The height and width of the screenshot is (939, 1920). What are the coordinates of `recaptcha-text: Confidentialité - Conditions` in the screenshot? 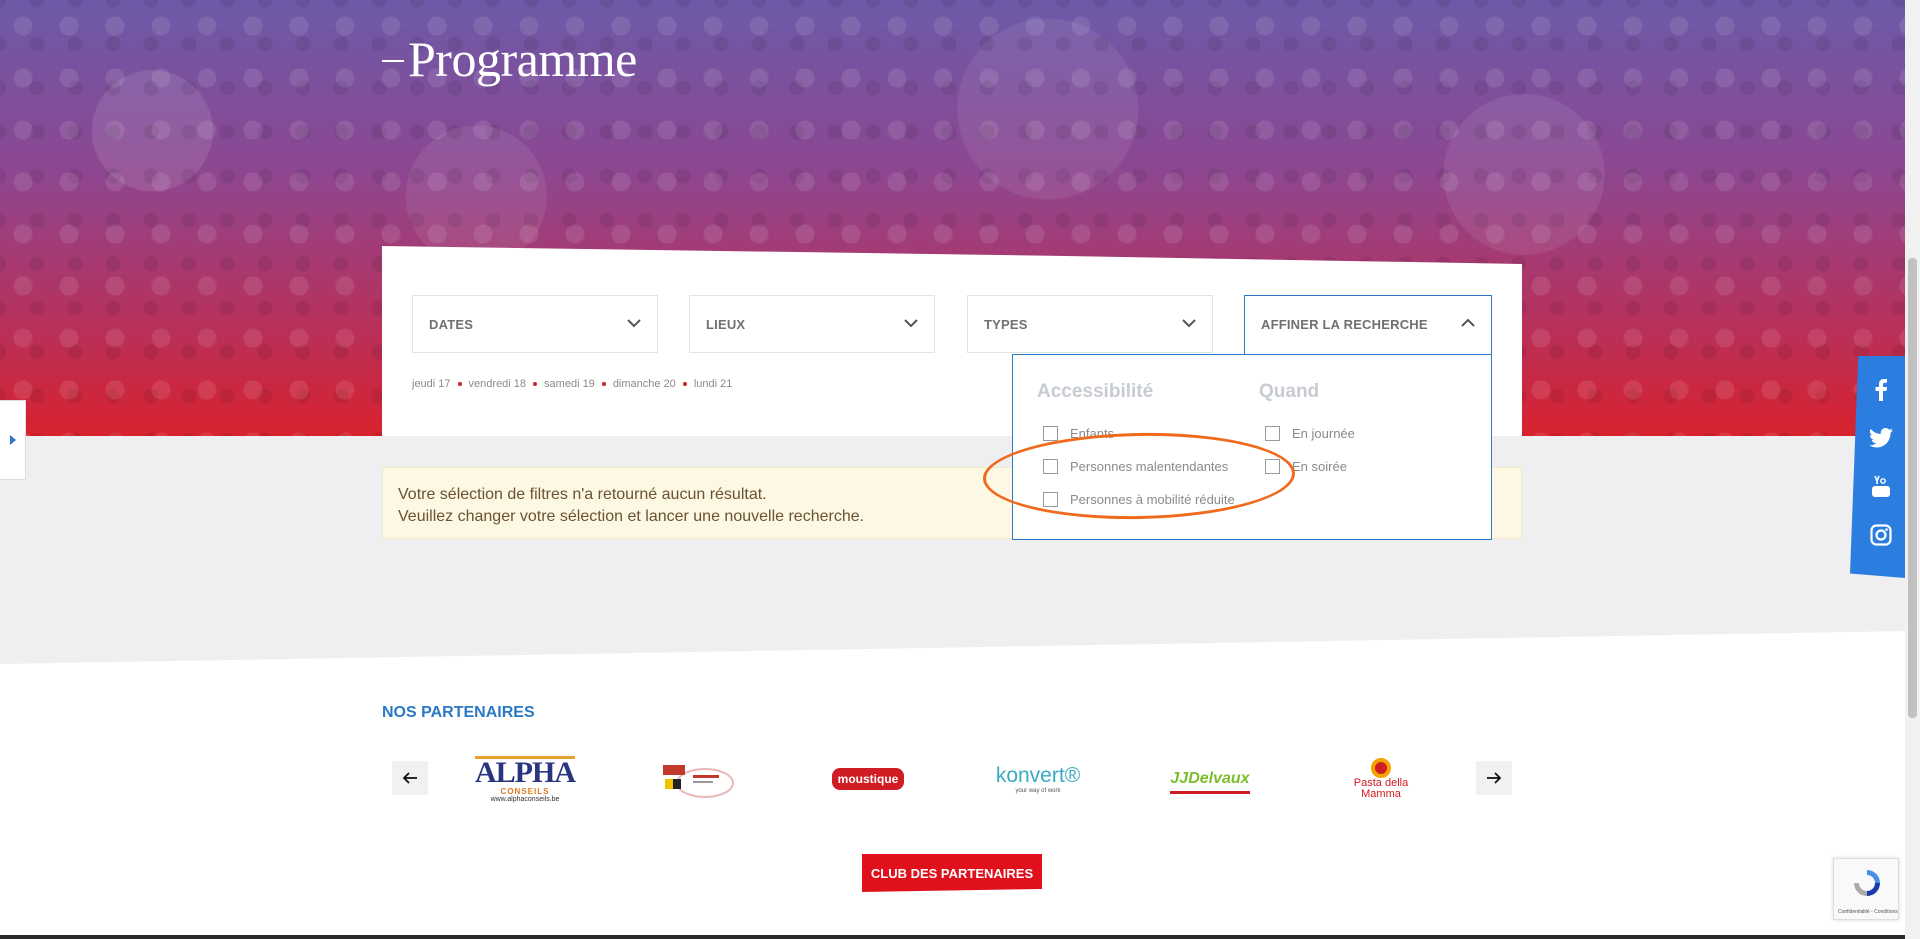 It's located at (1868, 912).